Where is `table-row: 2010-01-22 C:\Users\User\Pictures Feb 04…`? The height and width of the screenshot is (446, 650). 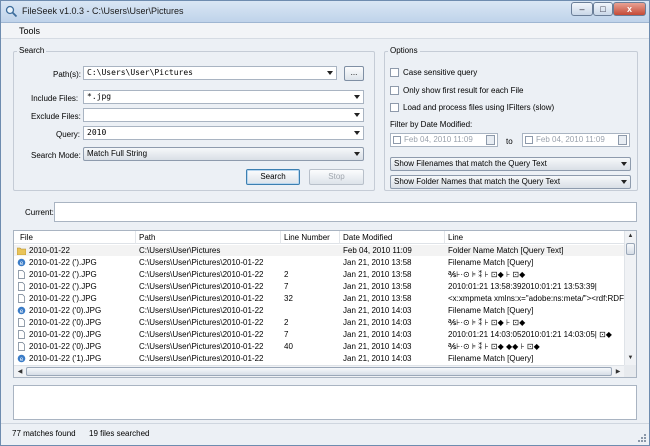
table-row: 2010-01-22 C:\Users\User\Pictures Feb 04… is located at coordinates (319, 250).